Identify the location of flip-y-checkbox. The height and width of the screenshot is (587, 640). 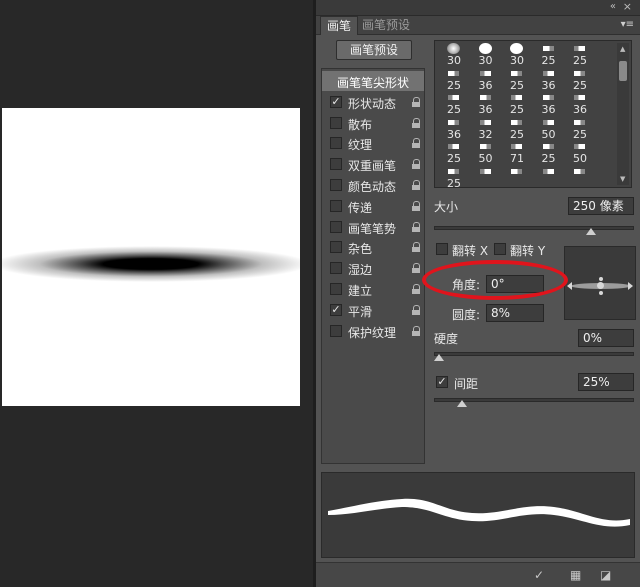
(500, 249).